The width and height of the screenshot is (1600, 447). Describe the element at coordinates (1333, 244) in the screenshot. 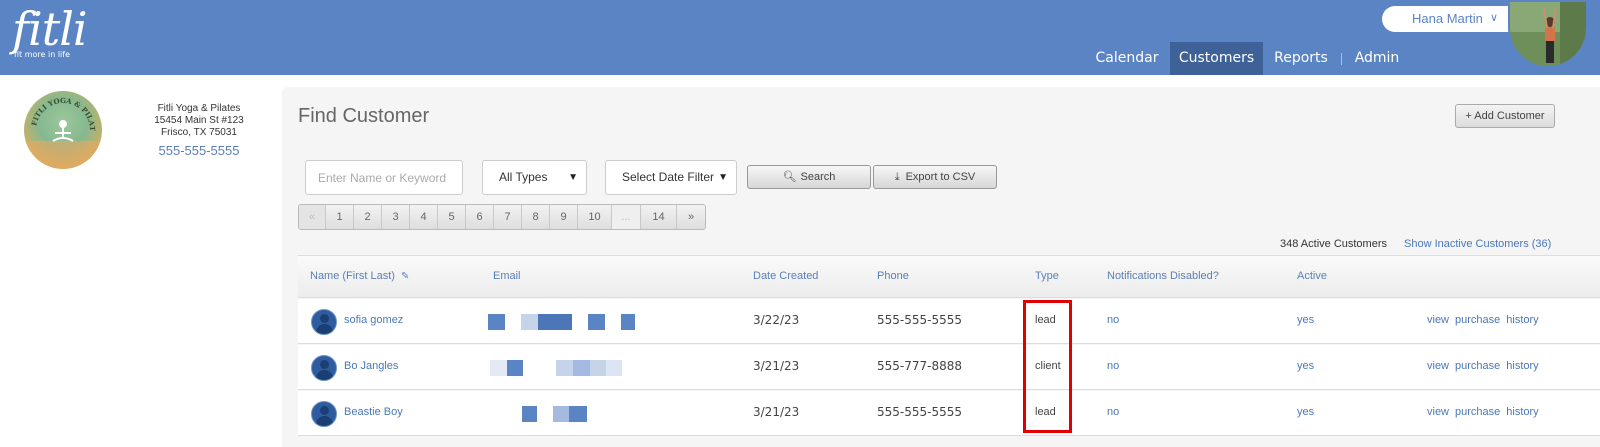

I see `active-customers-count: 348 Active Customers` at that location.